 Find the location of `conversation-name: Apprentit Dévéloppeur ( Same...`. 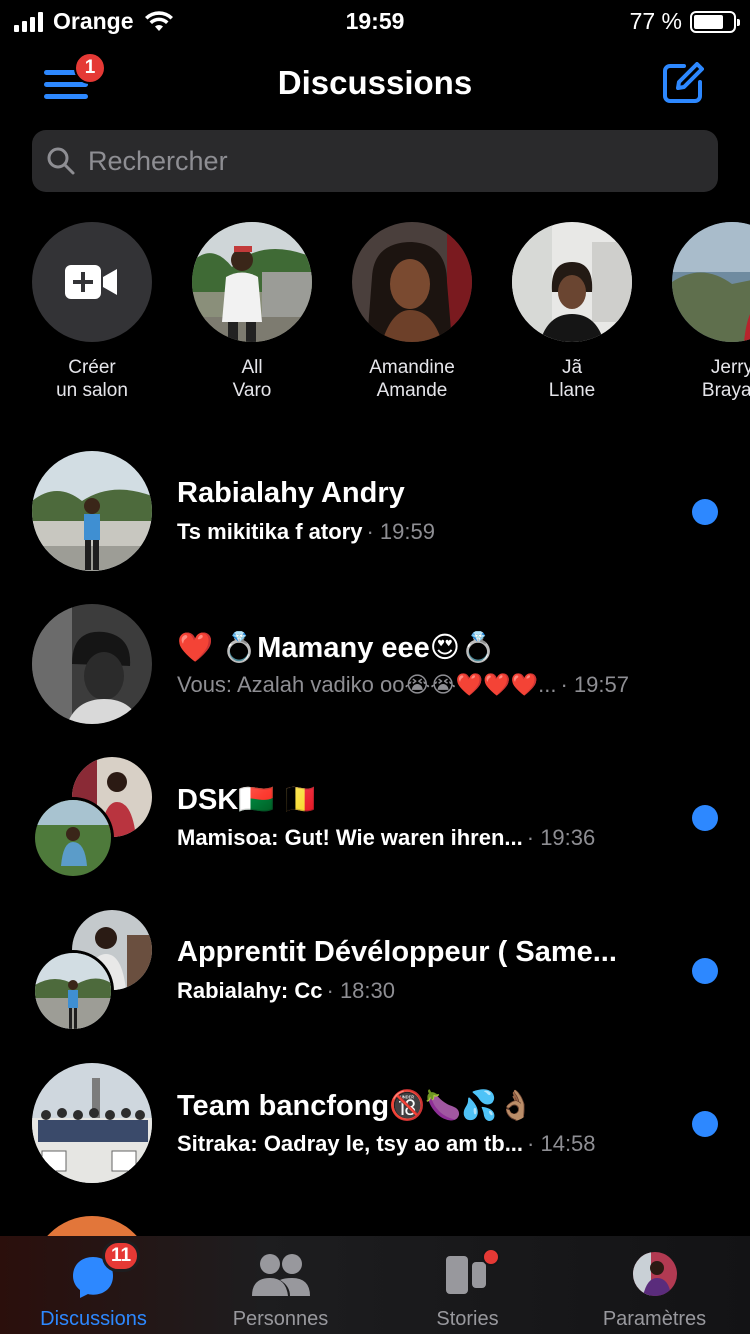

conversation-name: Apprentit Dévéloppeur ( Same... is located at coordinates (397, 952).